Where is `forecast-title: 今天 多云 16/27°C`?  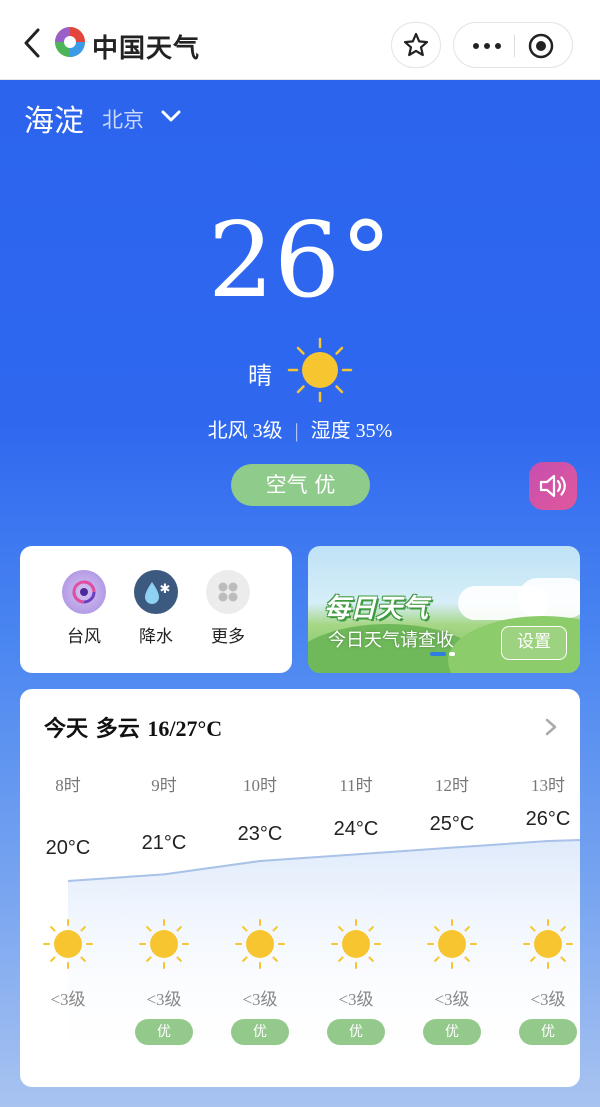 forecast-title: 今天 多云 16/27°C is located at coordinates (133, 727).